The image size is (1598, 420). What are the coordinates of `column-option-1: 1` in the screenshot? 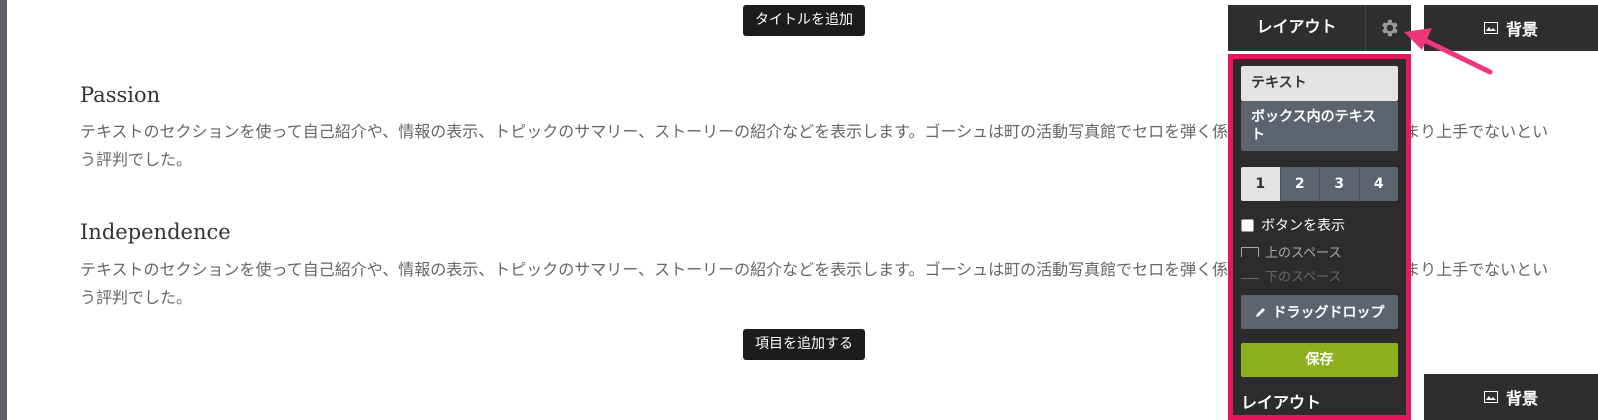 It's located at (1260, 184).